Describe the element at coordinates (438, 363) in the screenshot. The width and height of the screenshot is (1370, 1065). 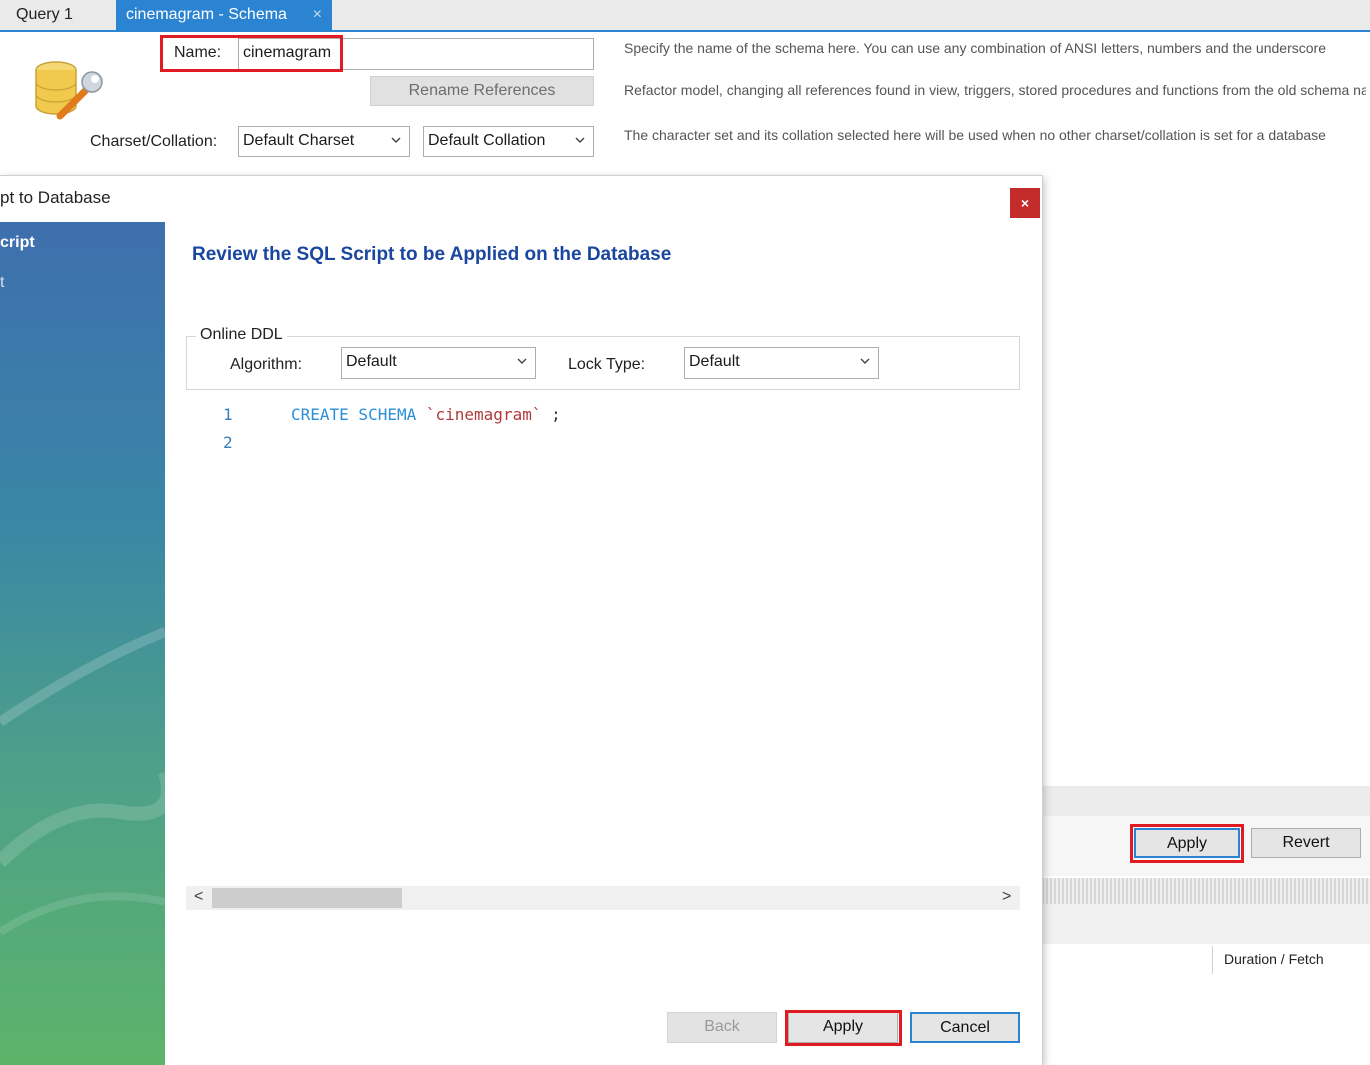
I see `algorithm-select: Default` at that location.